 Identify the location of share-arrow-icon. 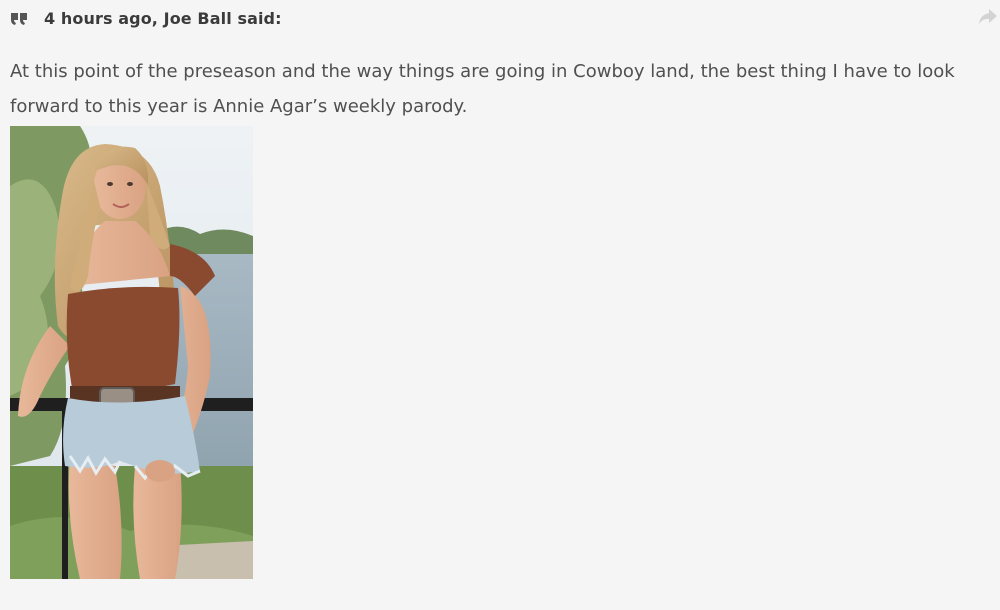
(988, 17).